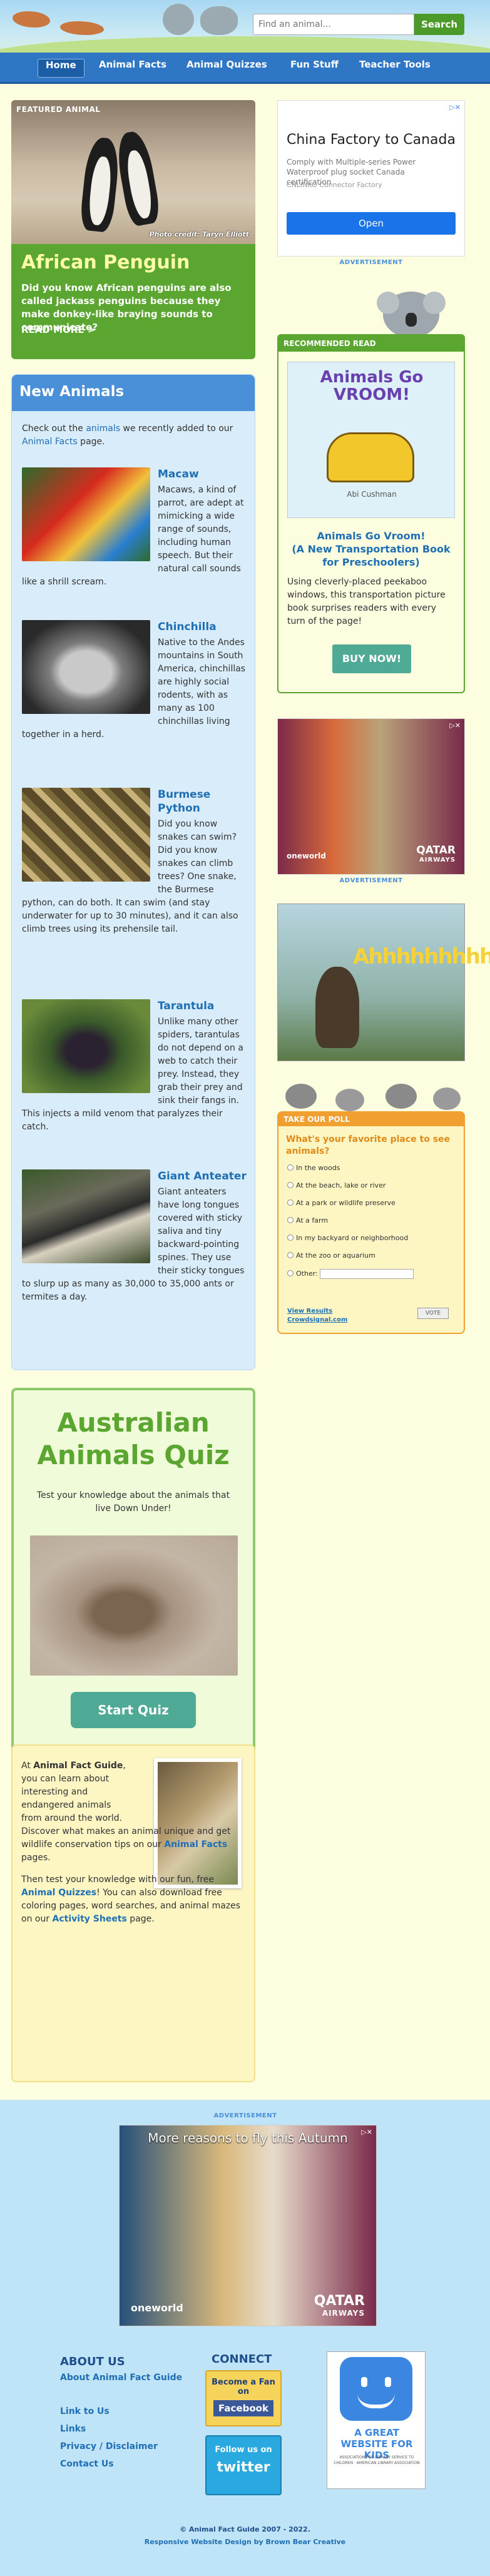 This screenshot has height=2576, width=490. Describe the element at coordinates (439, 24) in the screenshot. I see `search-button: Search` at that location.